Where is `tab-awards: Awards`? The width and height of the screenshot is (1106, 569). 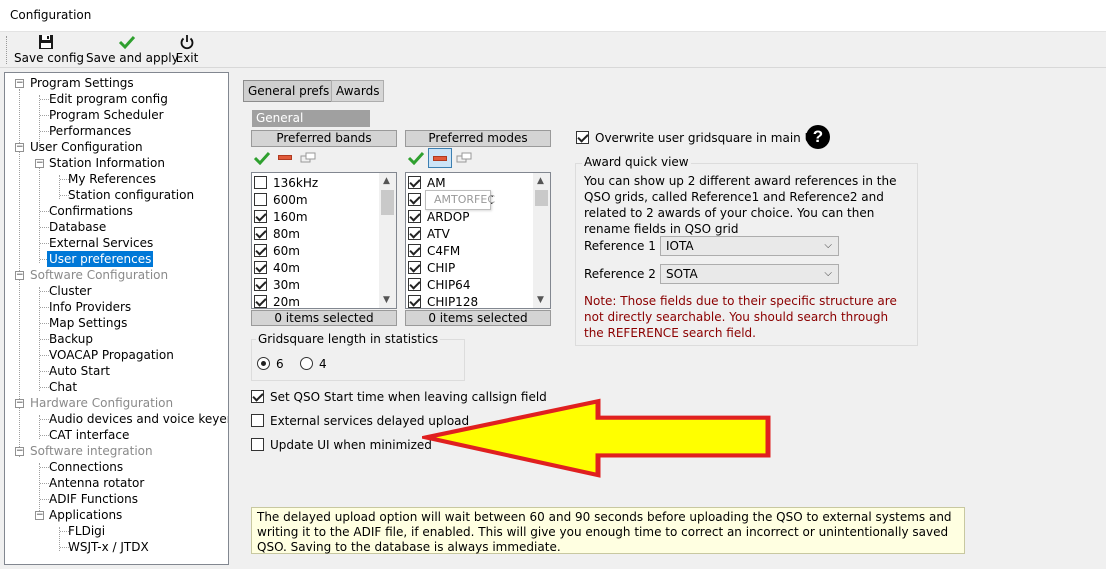 tab-awards: Awards is located at coordinates (358, 91).